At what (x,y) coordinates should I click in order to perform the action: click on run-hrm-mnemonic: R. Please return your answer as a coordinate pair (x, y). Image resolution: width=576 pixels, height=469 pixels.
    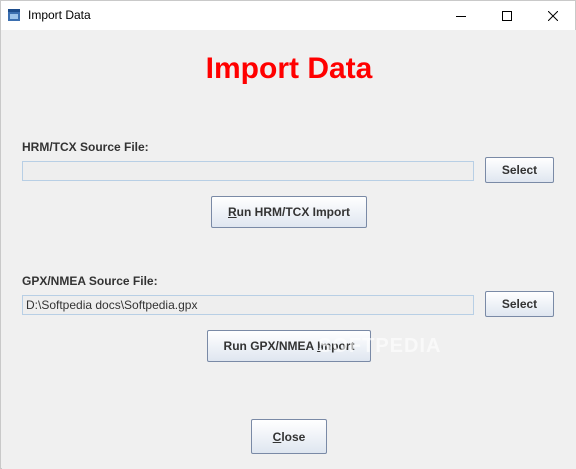
    Looking at the image, I should click on (232, 212).